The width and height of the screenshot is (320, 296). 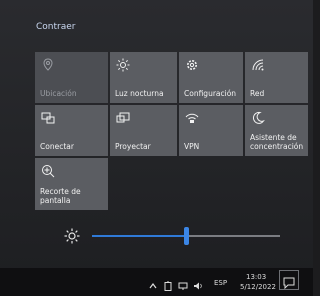 What do you see at coordinates (211, 130) in the screenshot?
I see `tile-vpn: VPN` at bounding box center [211, 130].